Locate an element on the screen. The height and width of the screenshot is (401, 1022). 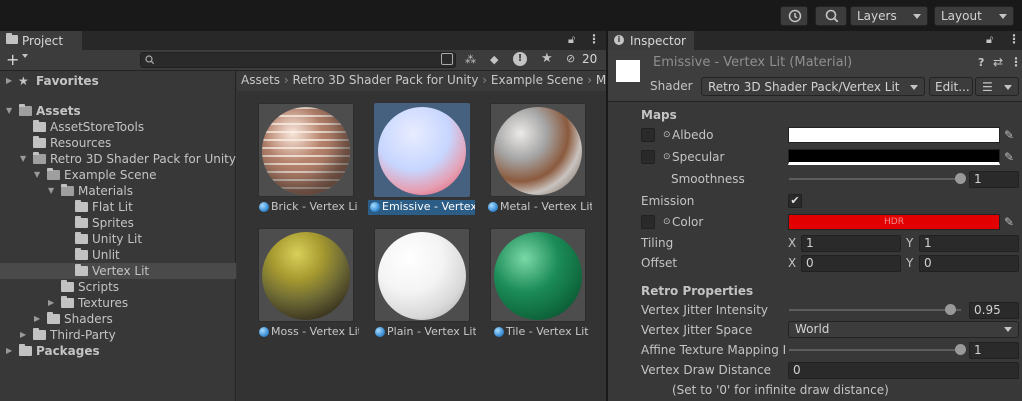
history-button is located at coordinates (794, 16).